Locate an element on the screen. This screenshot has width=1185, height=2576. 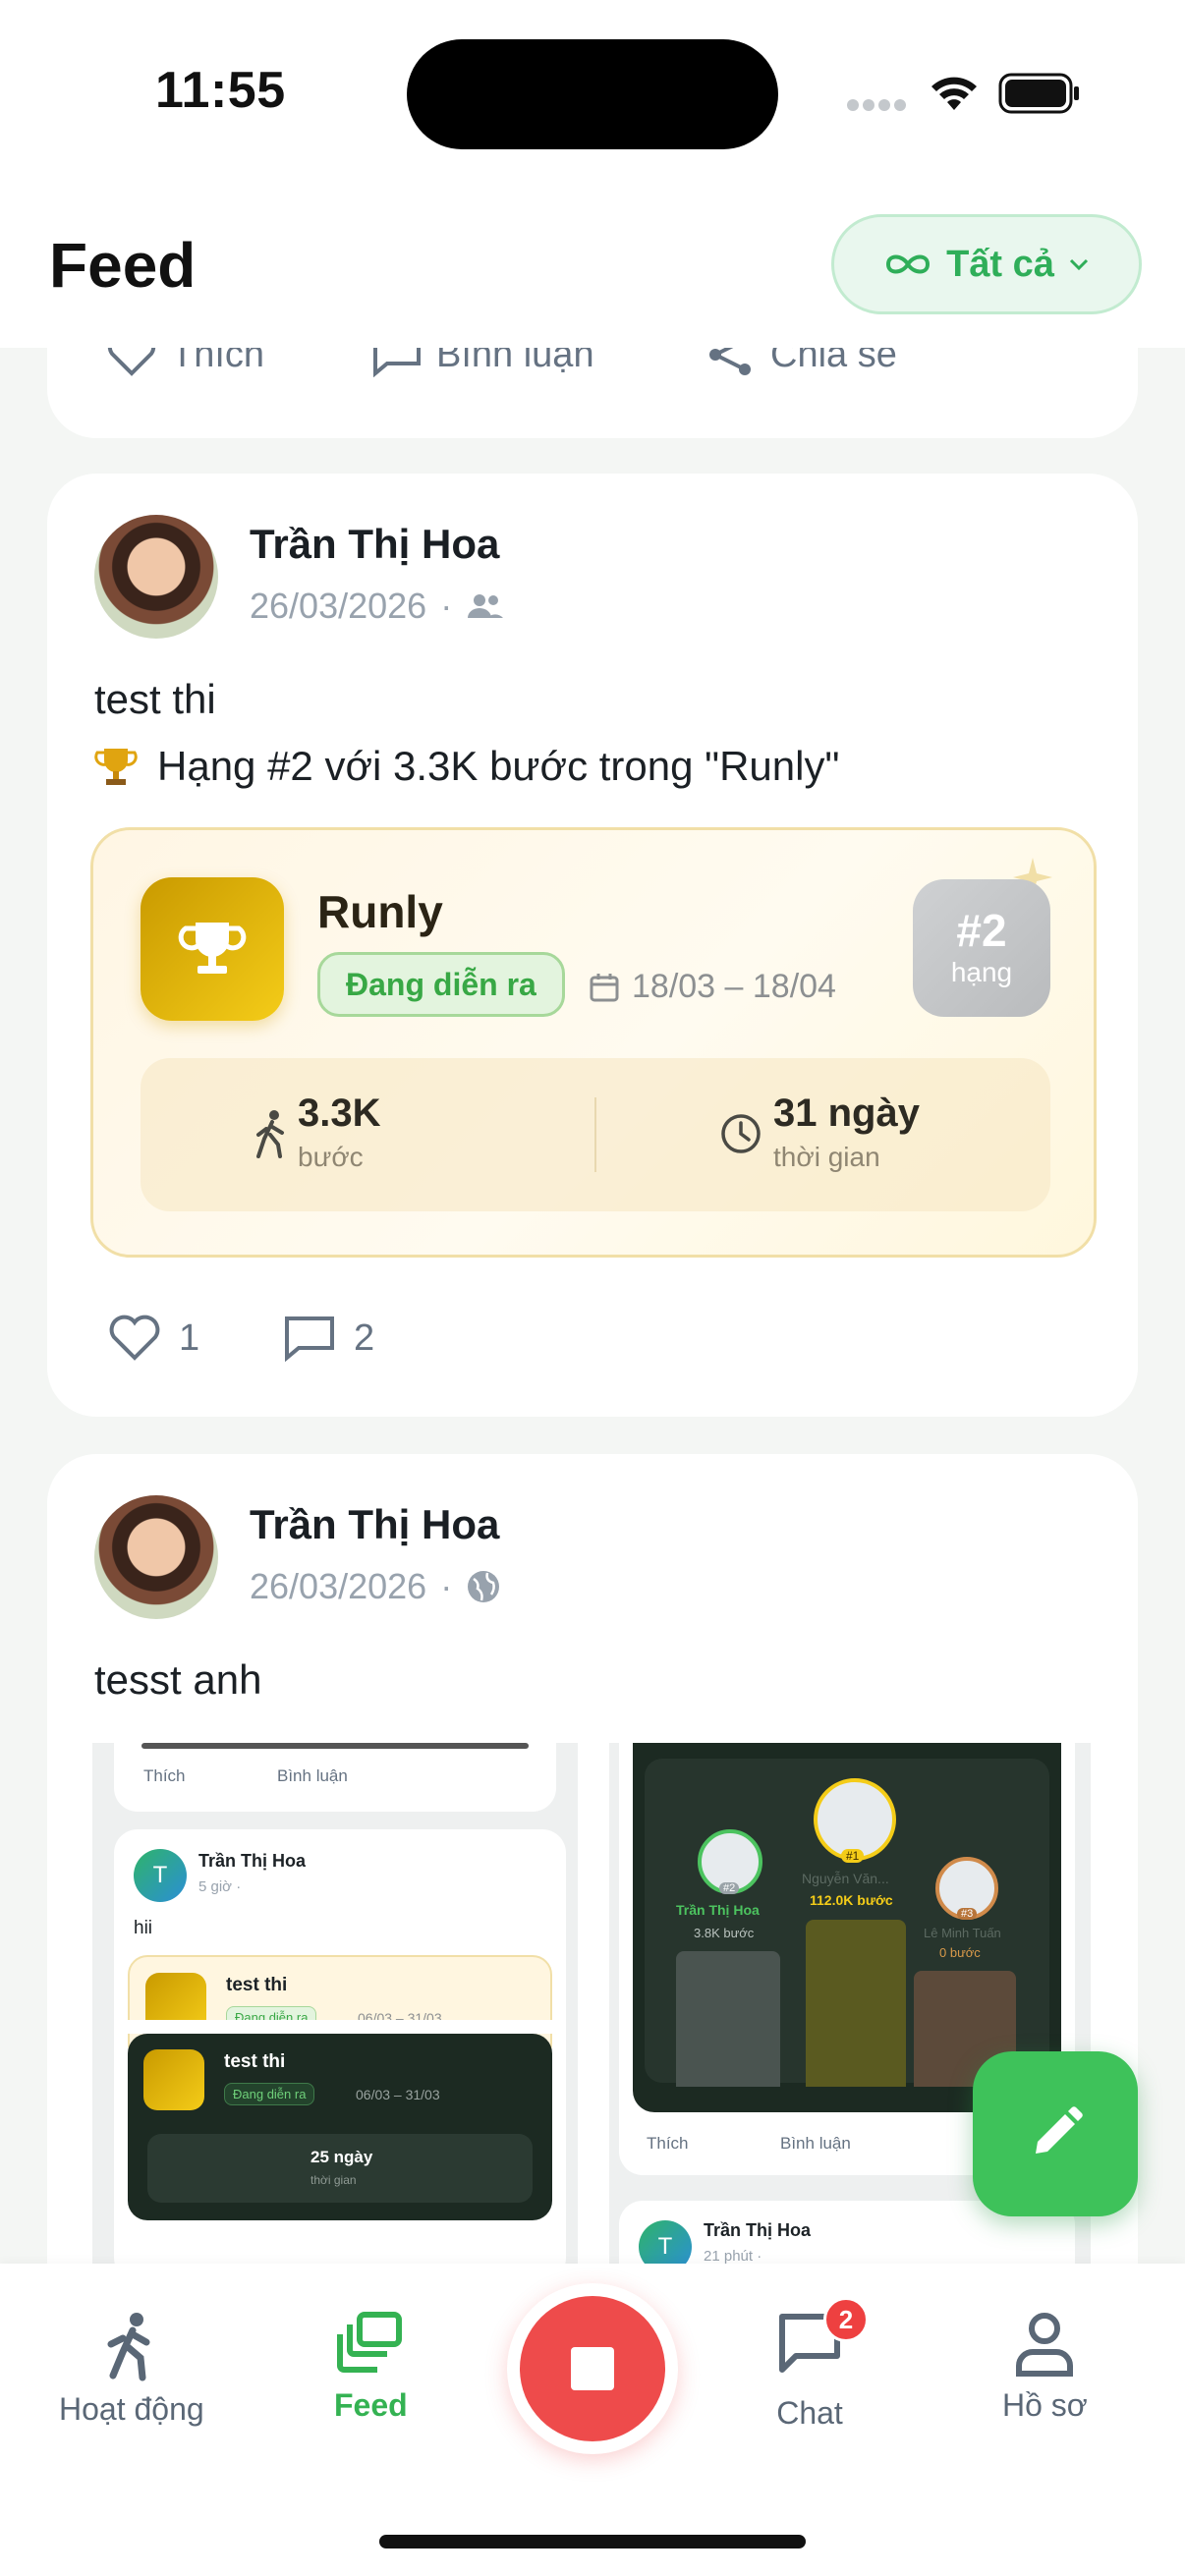
status-time: 11:55 is located at coordinates (221, 90).